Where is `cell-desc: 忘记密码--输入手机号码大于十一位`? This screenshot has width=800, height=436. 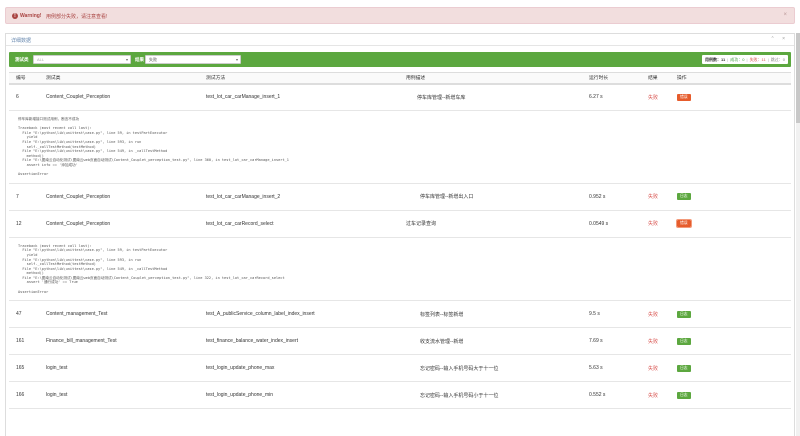
cell-desc: 忘记密码--输入手机号码大于十一位 is located at coordinates (490, 368).